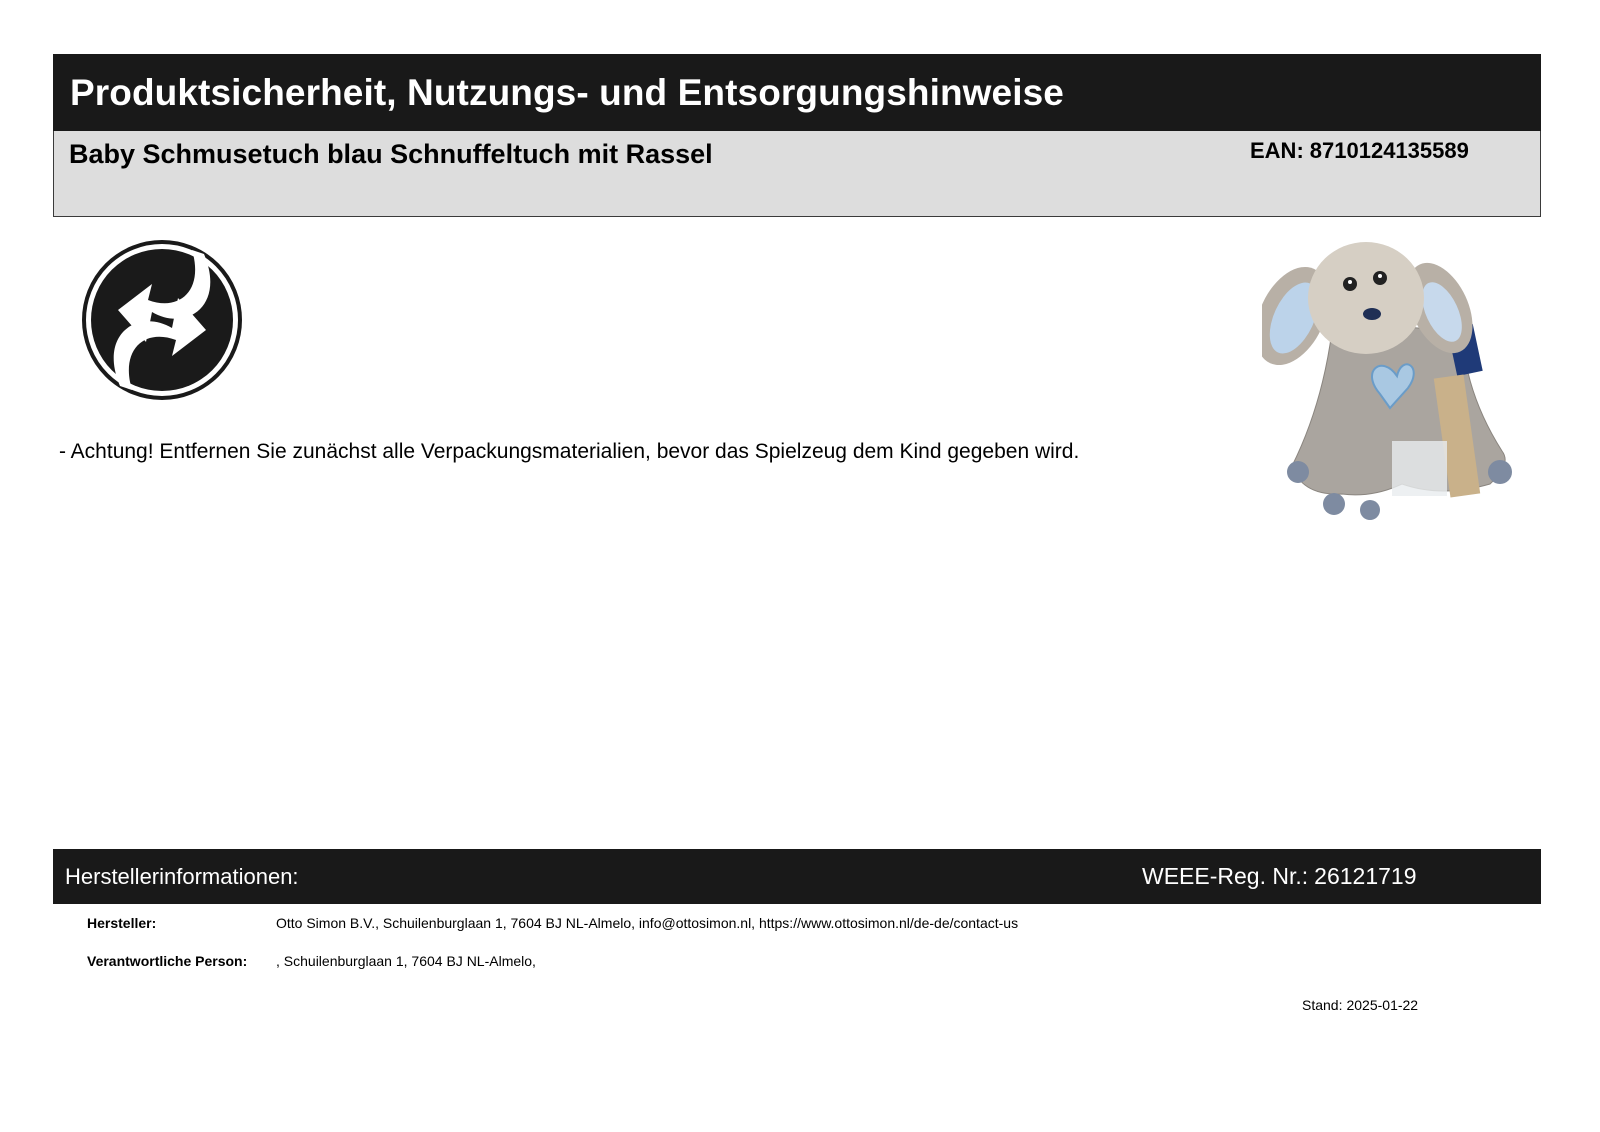  Describe the element at coordinates (1389, 150) in the screenshot. I see `ean-value: 8710124135589` at that location.